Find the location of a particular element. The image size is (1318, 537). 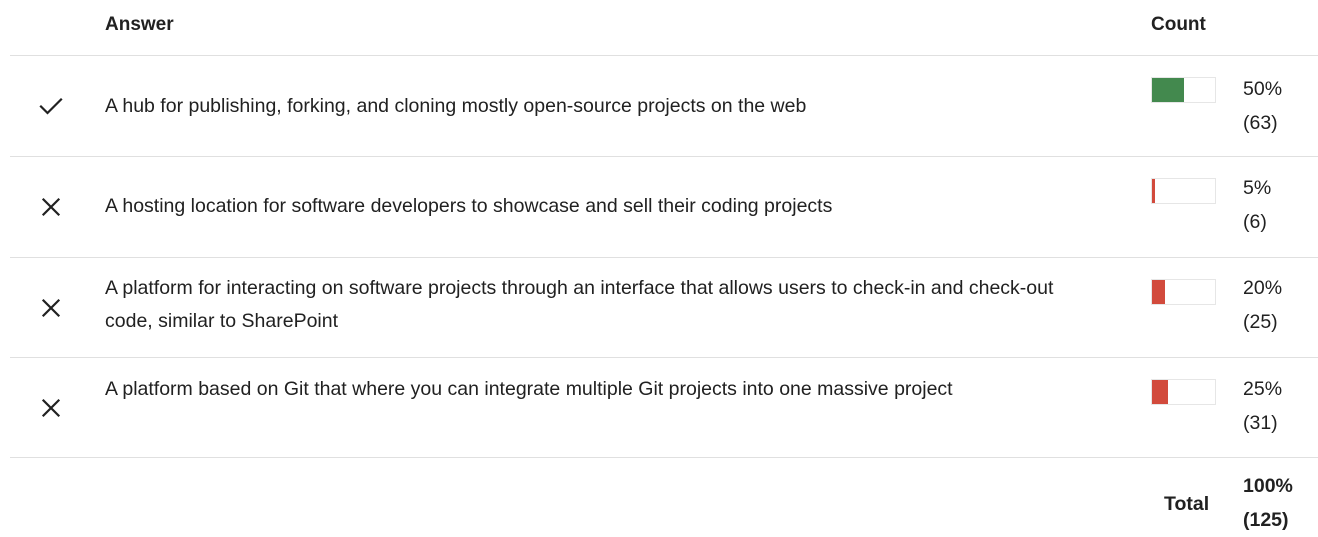

percent-label: 5% is located at coordinates (1257, 188).